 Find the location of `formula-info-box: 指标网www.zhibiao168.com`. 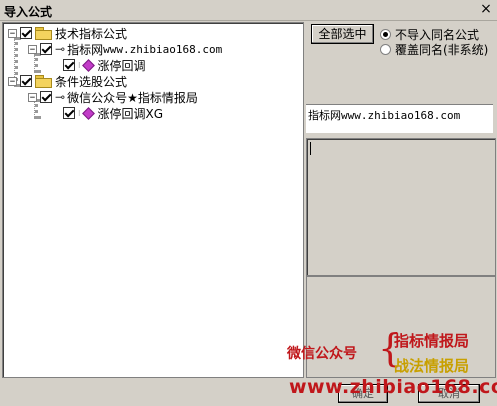

formula-info-box: 指标网www.zhibiao168.com is located at coordinates (399, 118).